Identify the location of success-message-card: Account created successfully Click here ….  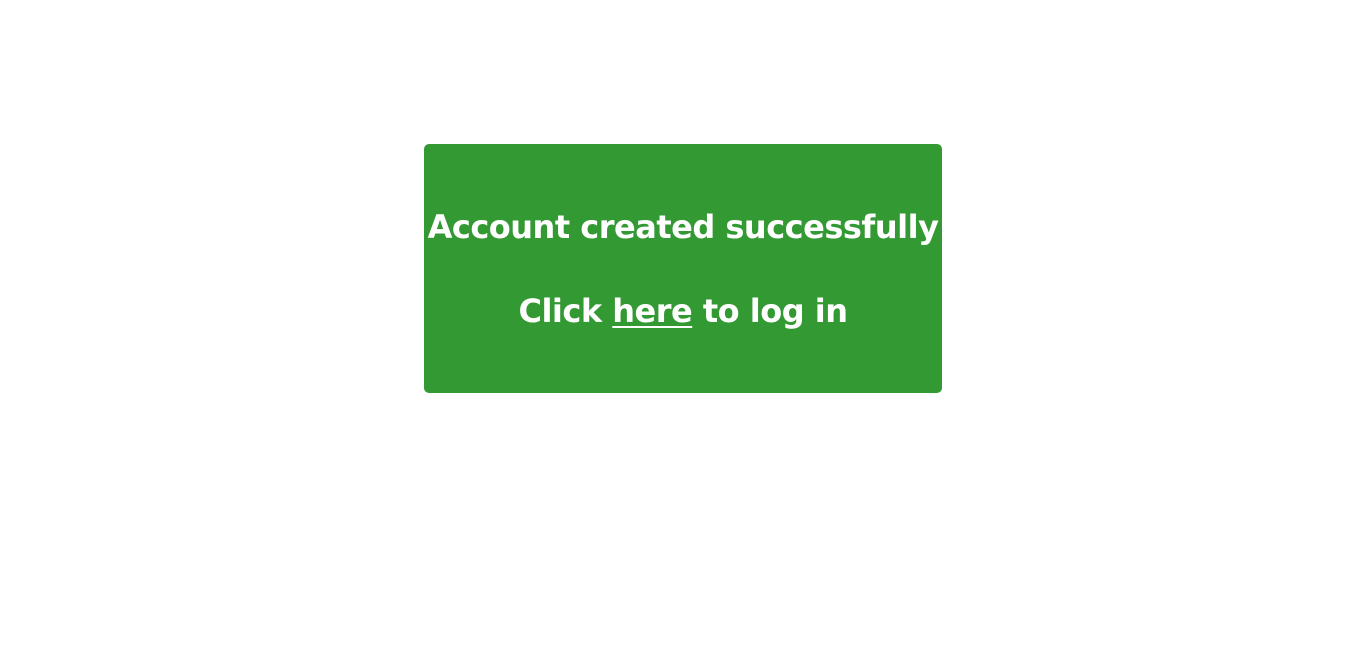
(683, 268).